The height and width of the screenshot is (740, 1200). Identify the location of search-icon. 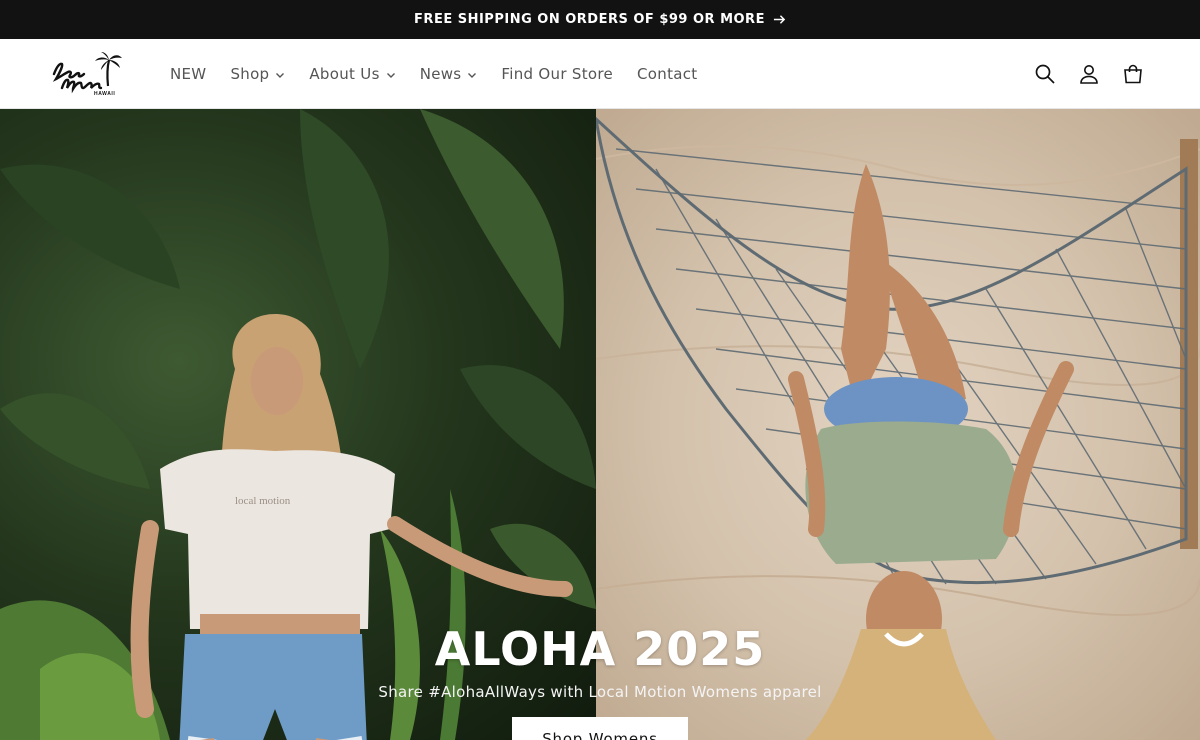
(1045, 74).